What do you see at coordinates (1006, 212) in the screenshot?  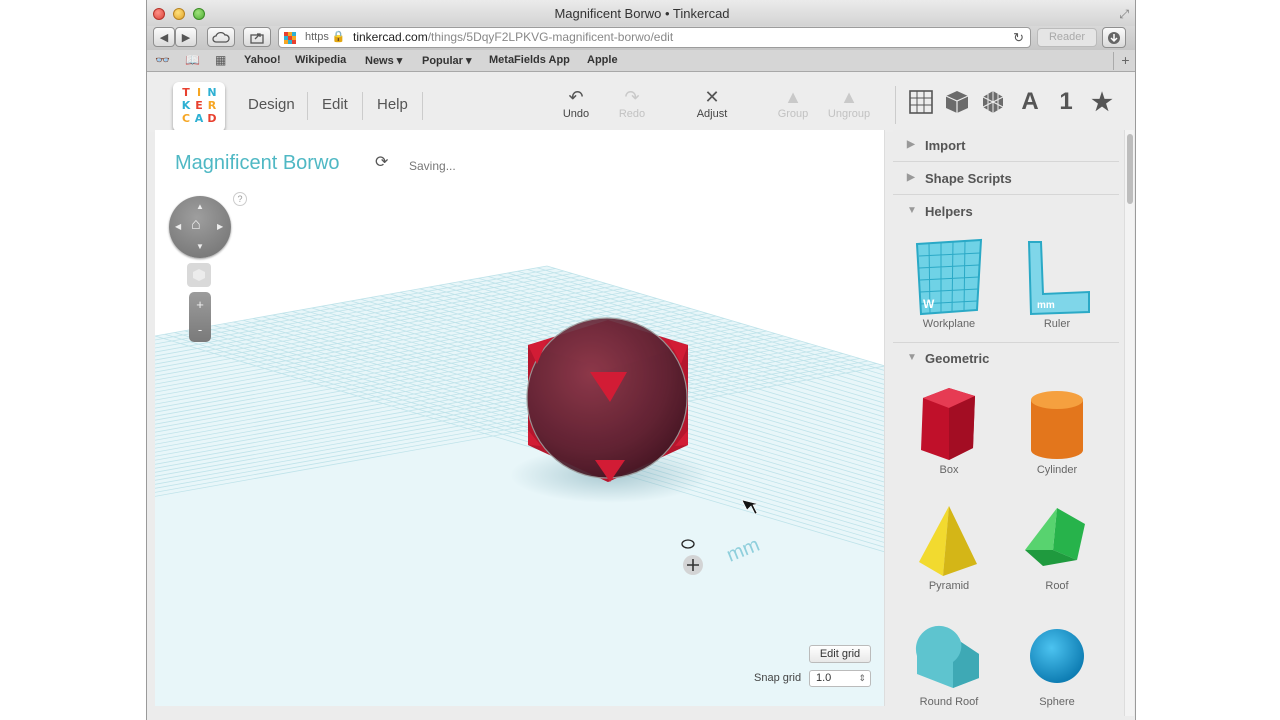 I see `section-helpers: ▼ Helpers` at bounding box center [1006, 212].